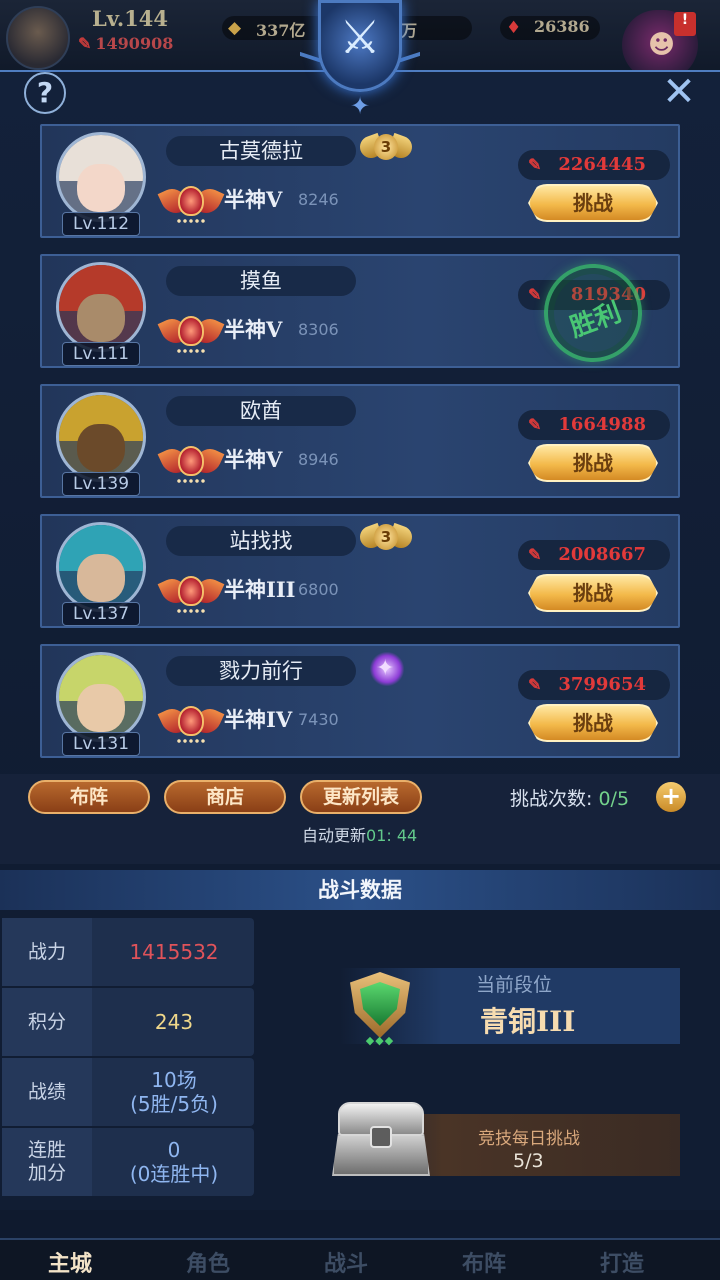  What do you see at coordinates (528, 1161) in the screenshot?
I see `daily-challenge-value: 5/3` at bounding box center [528, 1161].